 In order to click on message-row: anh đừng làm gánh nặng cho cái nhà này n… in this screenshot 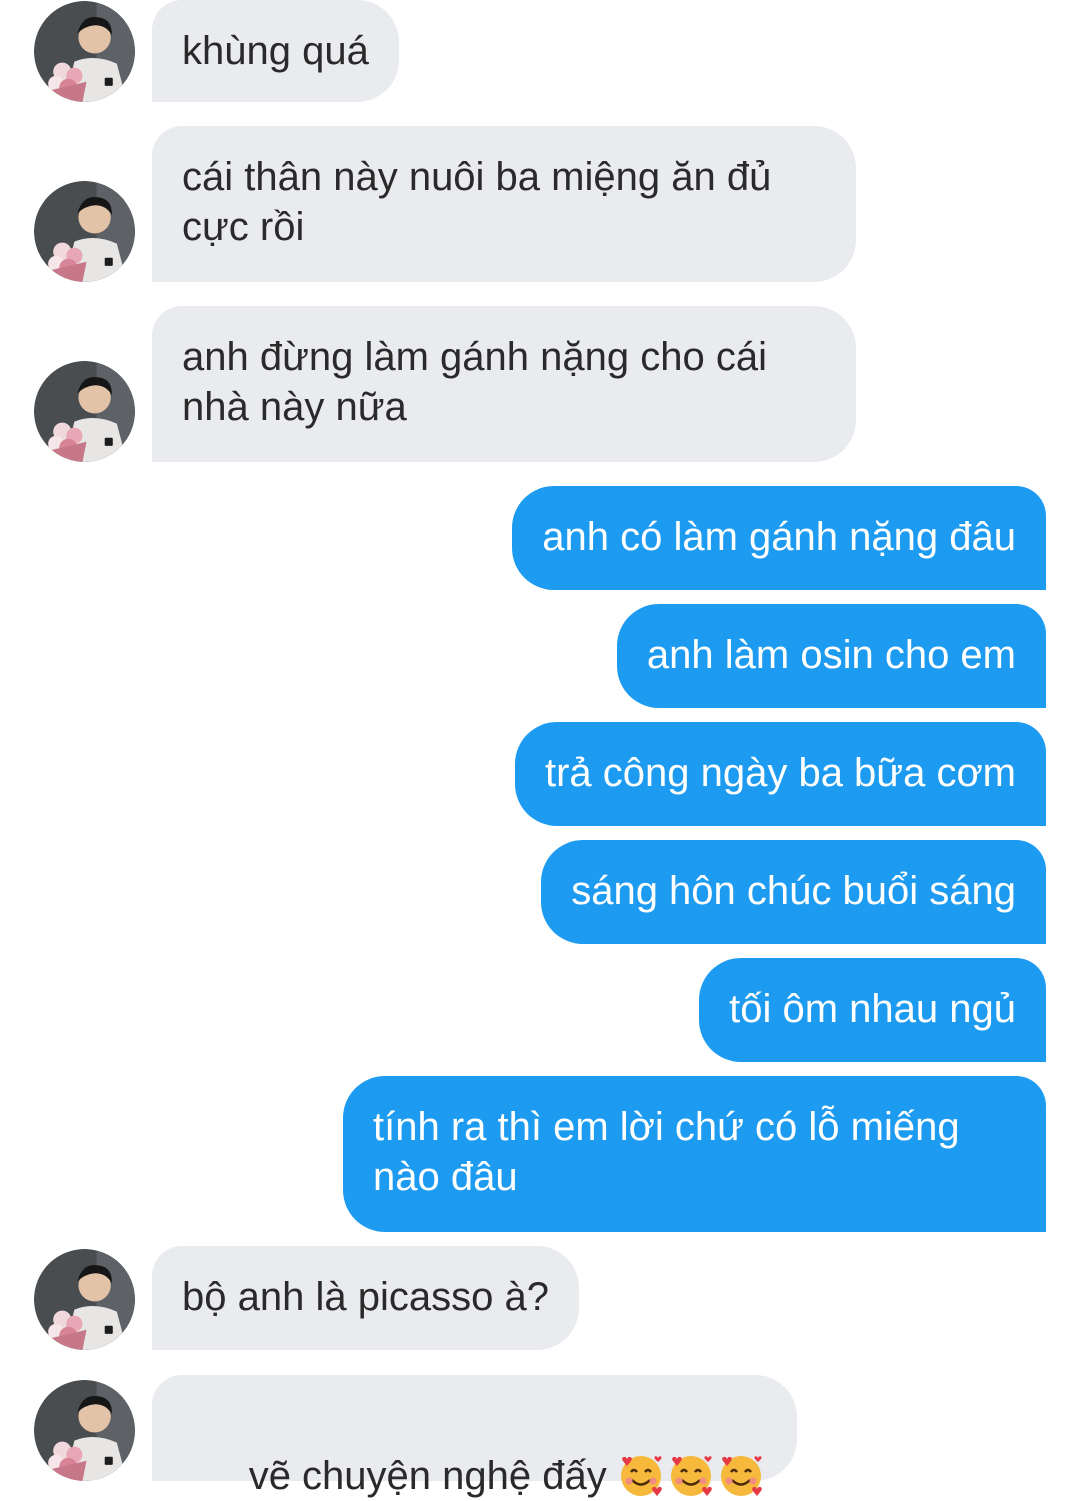, I will do `click(540, 384)`.